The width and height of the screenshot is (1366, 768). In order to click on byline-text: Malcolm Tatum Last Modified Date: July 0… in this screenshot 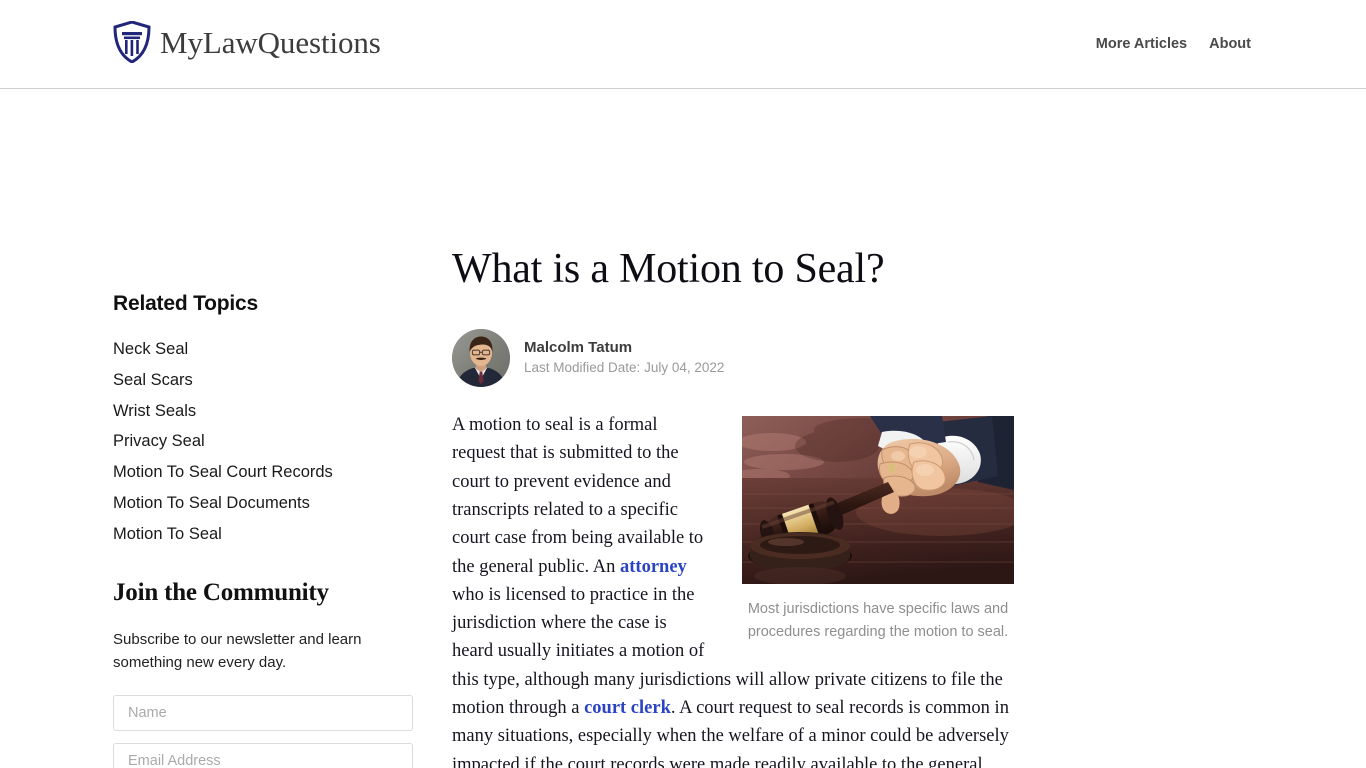, I will do `click(624, 357)`.